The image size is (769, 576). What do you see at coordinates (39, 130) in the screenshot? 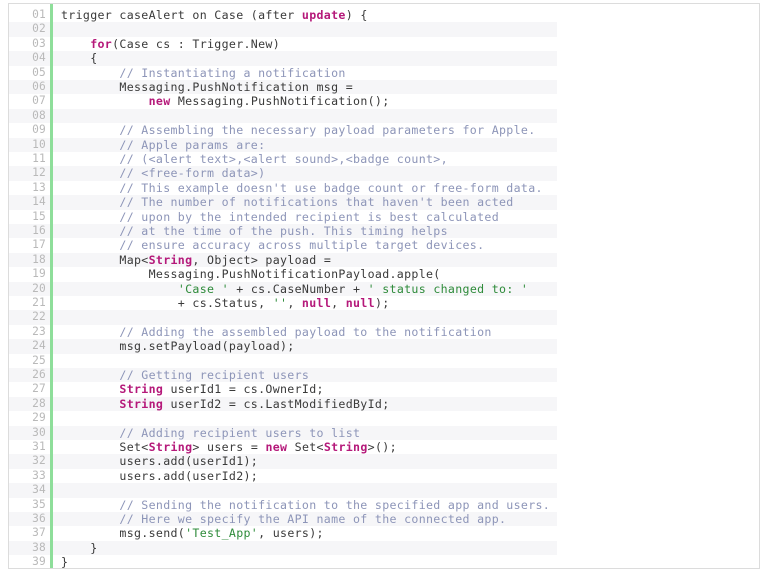
I see `line-number: 09` at bounding box center [39, 130].